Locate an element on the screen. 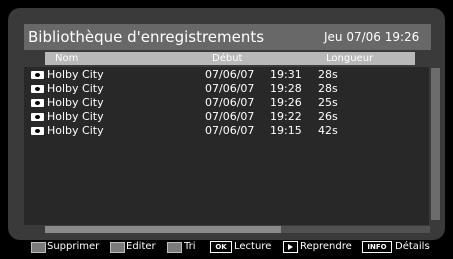 Image resolution: width=453 pixels, height=259 pixels. recording-row: Holby City 07/06/07 19:28 28s is located at coordinates (226, 89).